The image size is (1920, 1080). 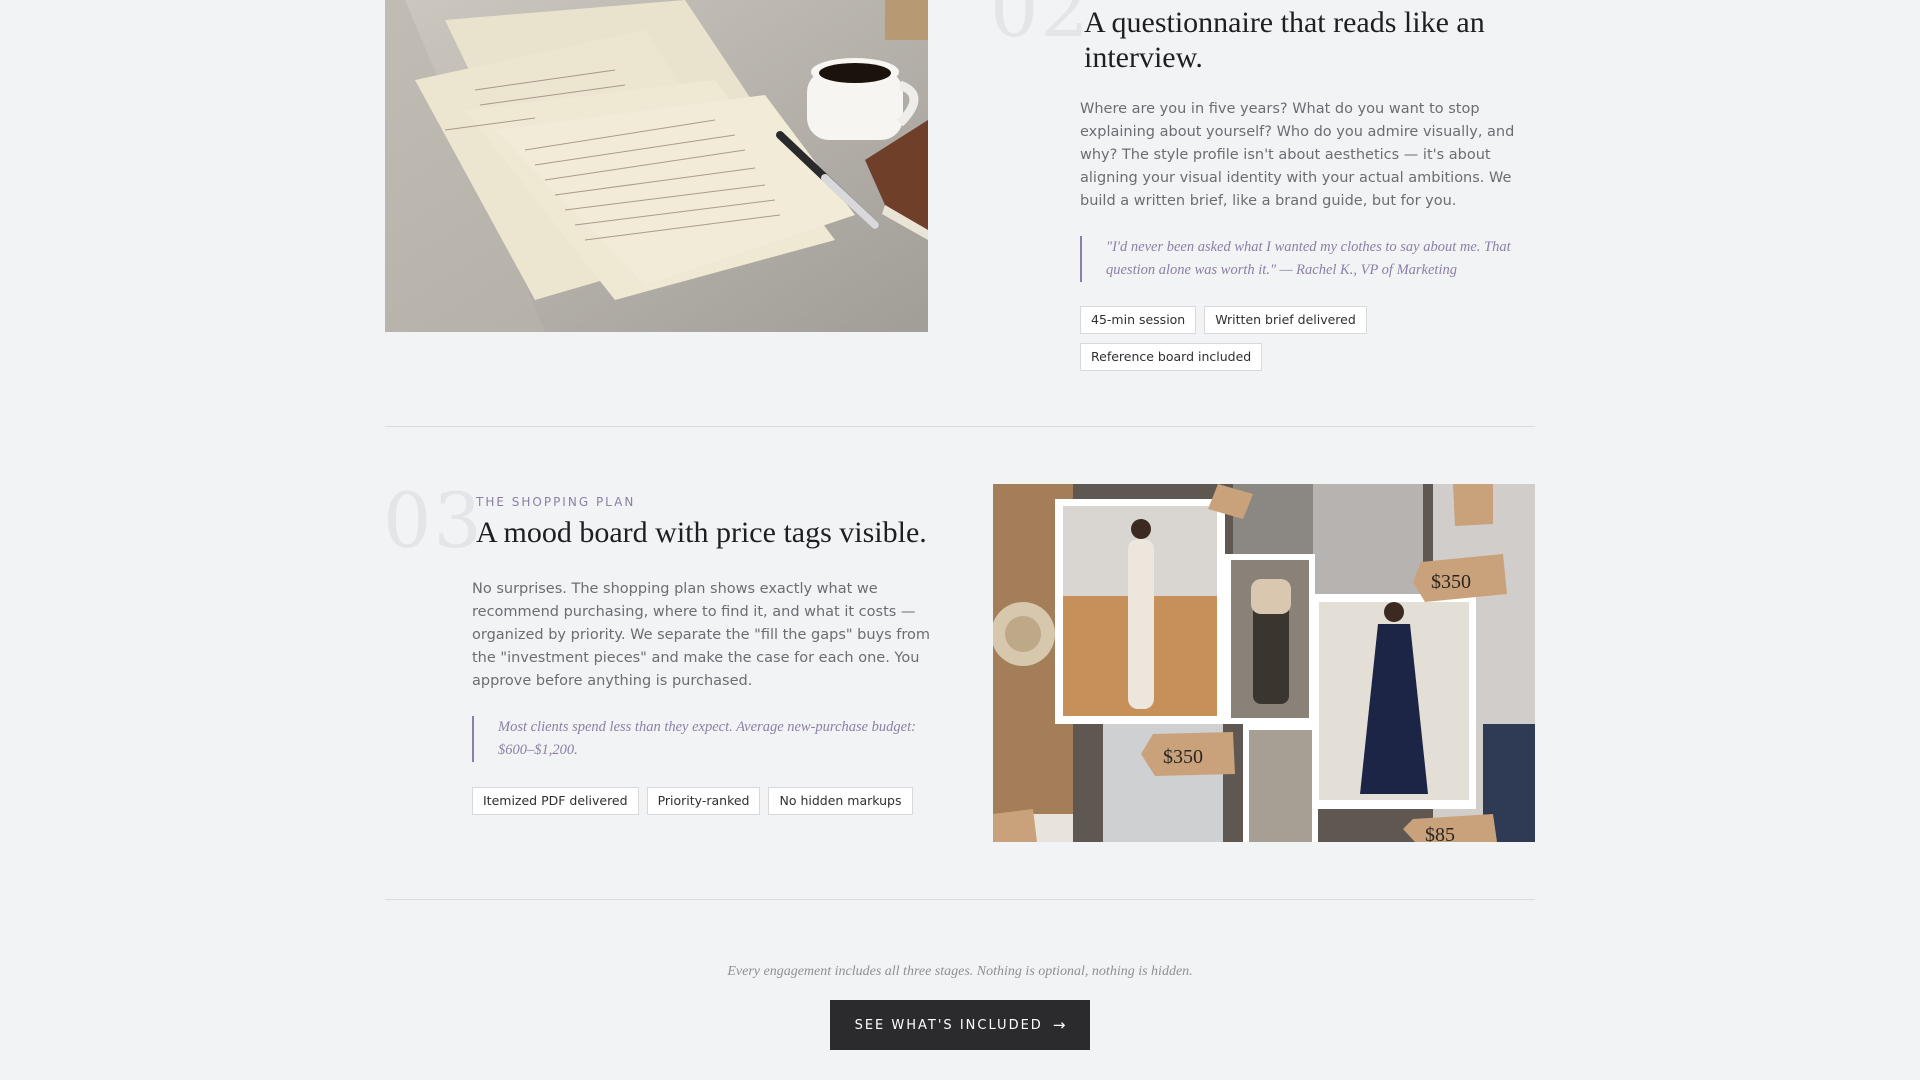 What do you see at coordinates (703, 801) in the screenshot?
I see `tag: Priority-ranked` at bounding box center [703, 801].